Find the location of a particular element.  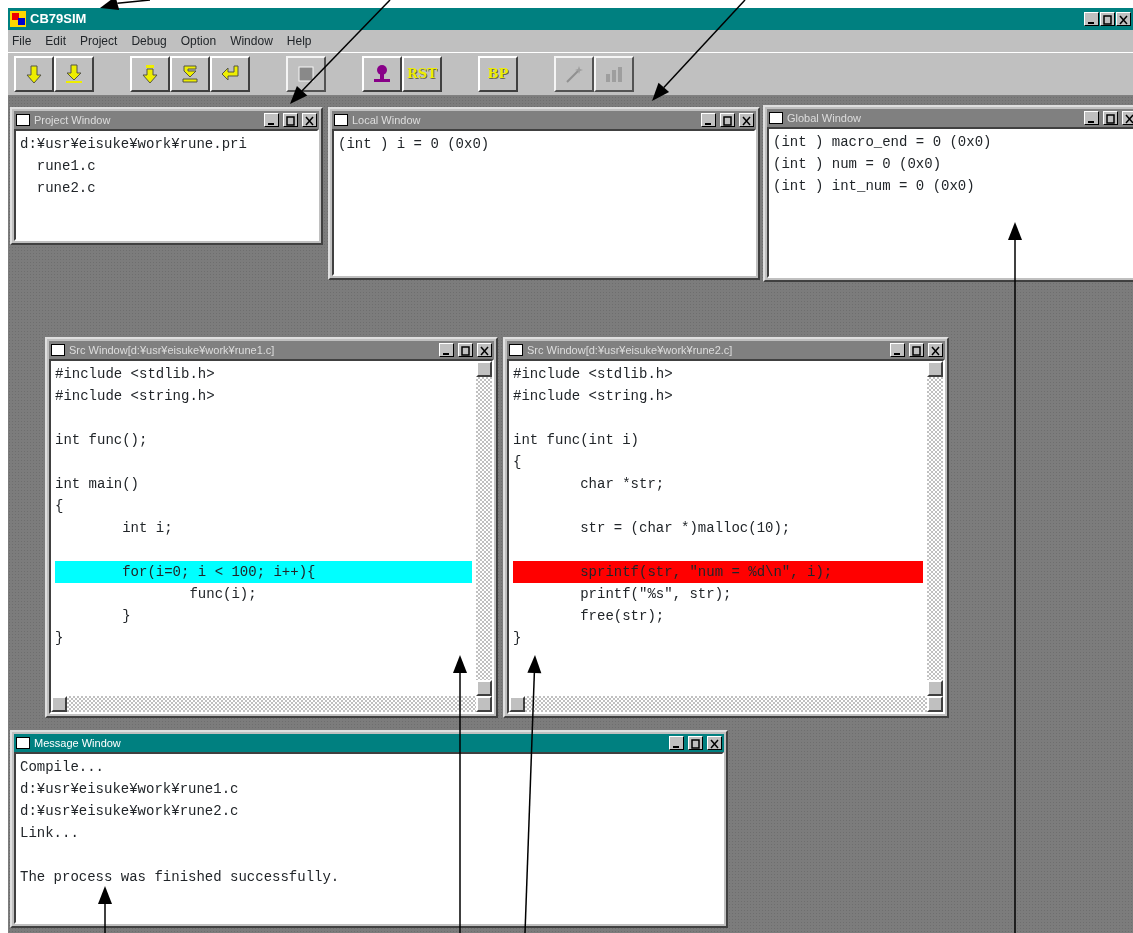

square-icon is located at coordinates (306, 74).